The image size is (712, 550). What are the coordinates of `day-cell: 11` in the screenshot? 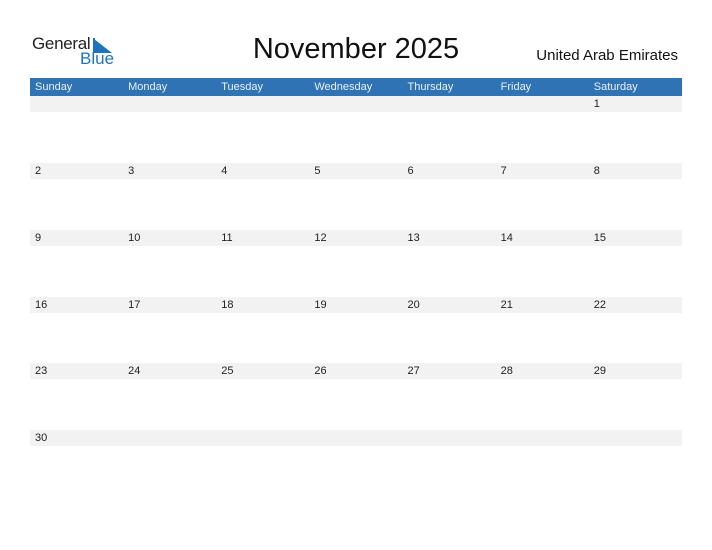 It's located at (263, 263).